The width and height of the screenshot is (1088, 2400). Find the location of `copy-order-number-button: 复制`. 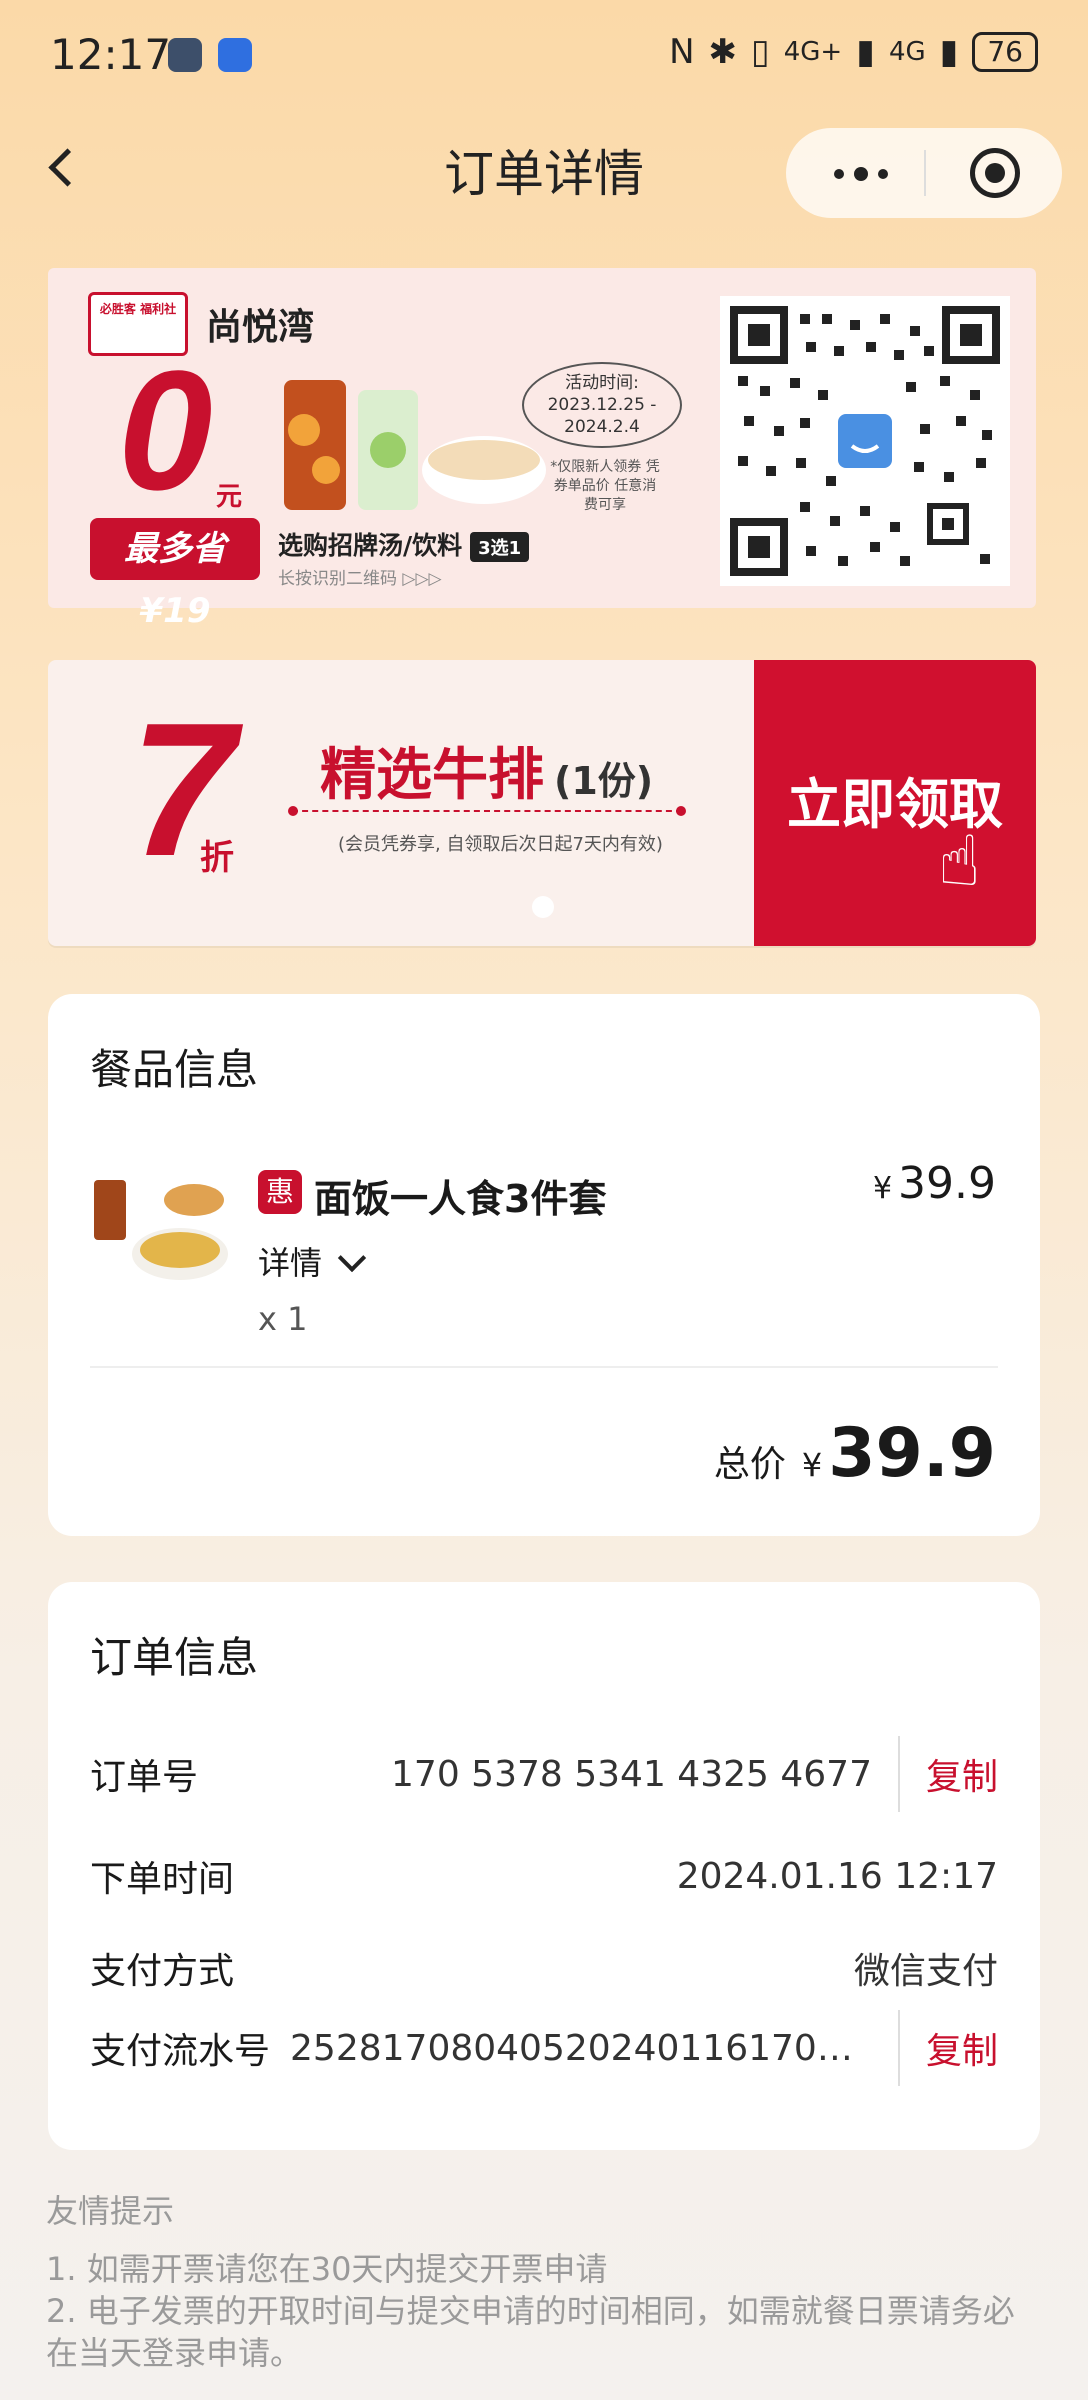

copy-order-number-button: 复制 is located at coordinates (962, 1774).